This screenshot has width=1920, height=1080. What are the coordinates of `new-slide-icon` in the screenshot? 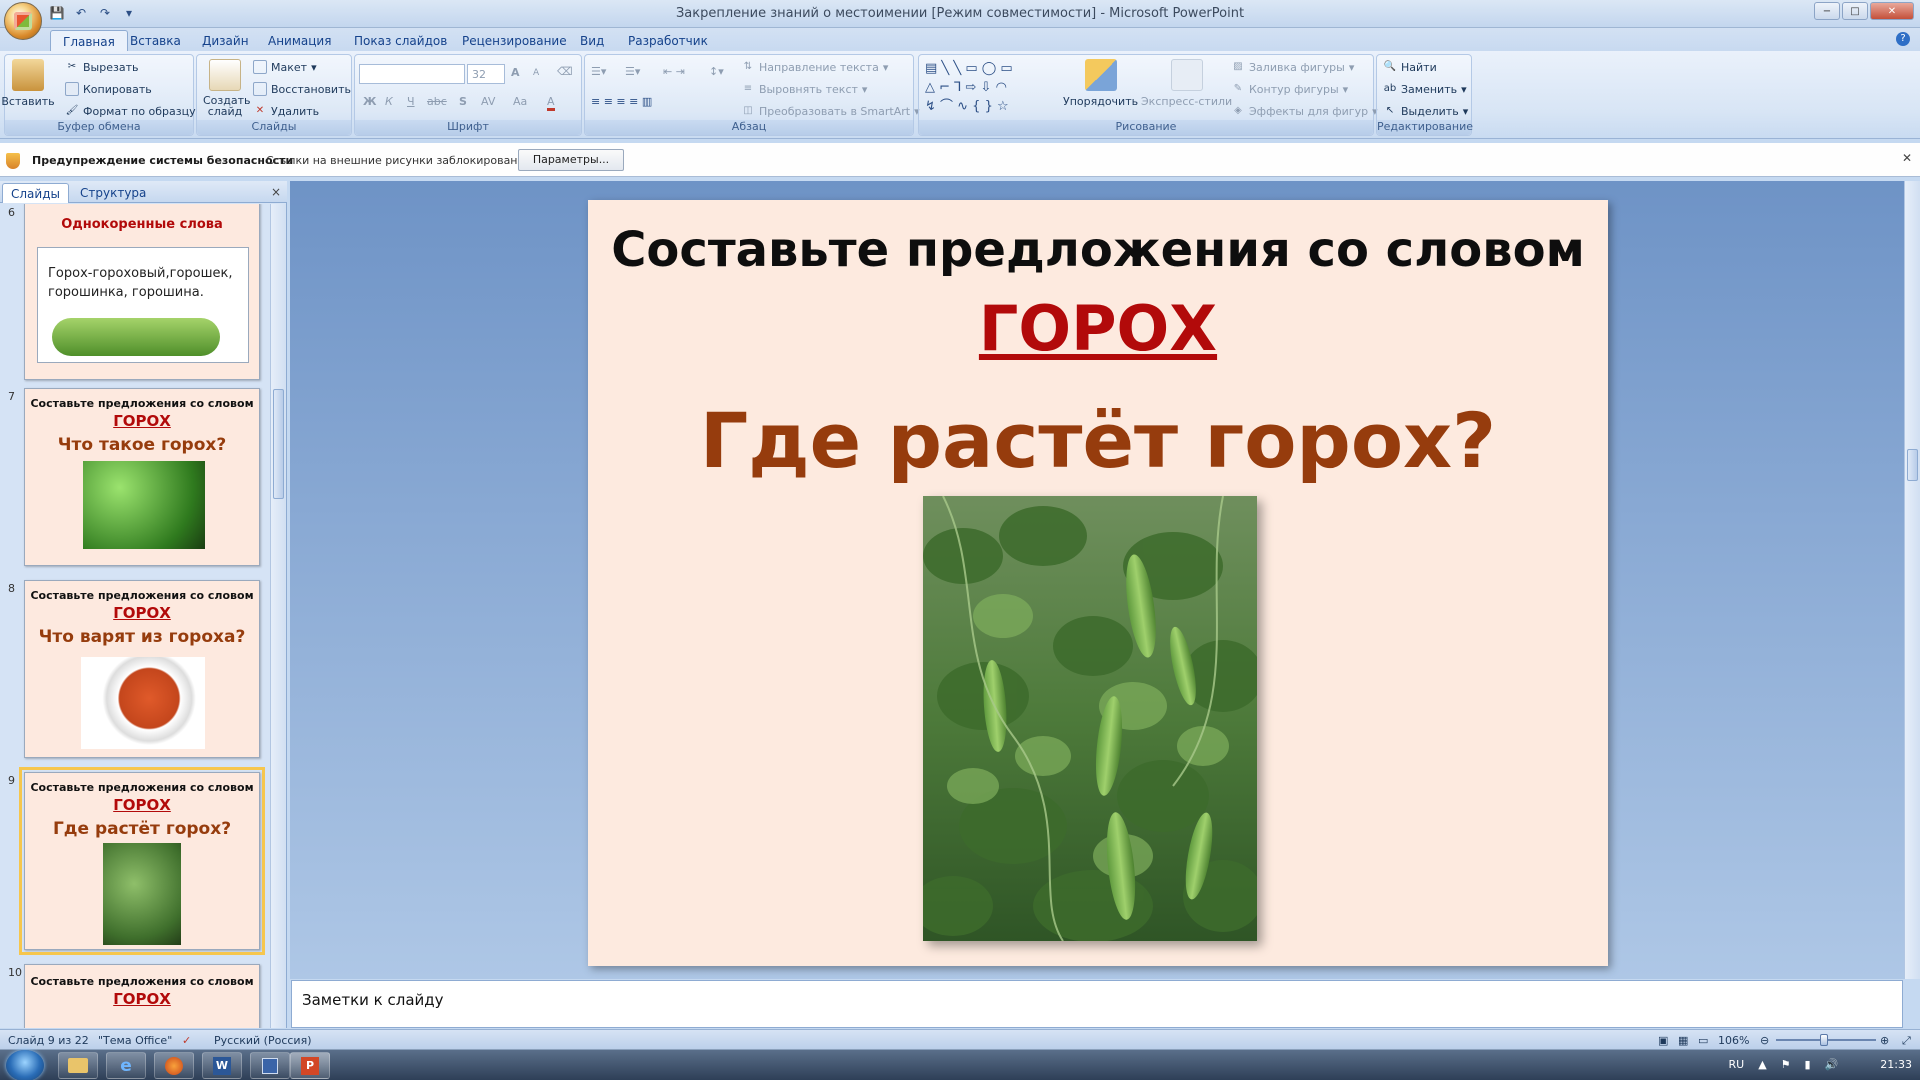 It's located at (225, 75).